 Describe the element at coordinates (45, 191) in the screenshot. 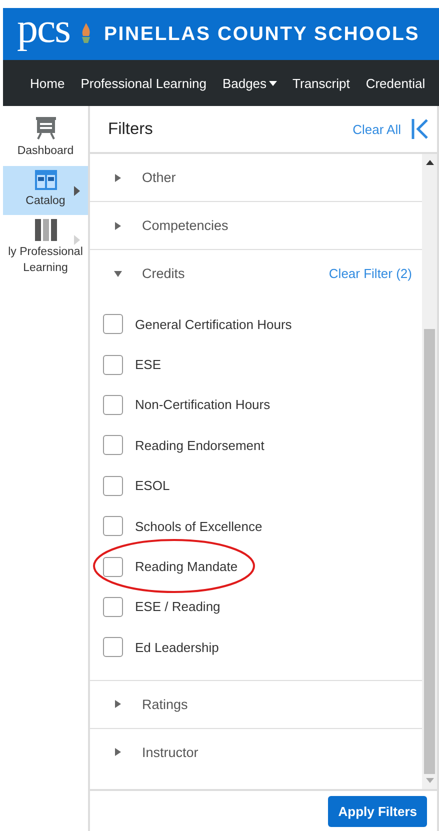

I see `sidebar-item: Catalog` at that location.